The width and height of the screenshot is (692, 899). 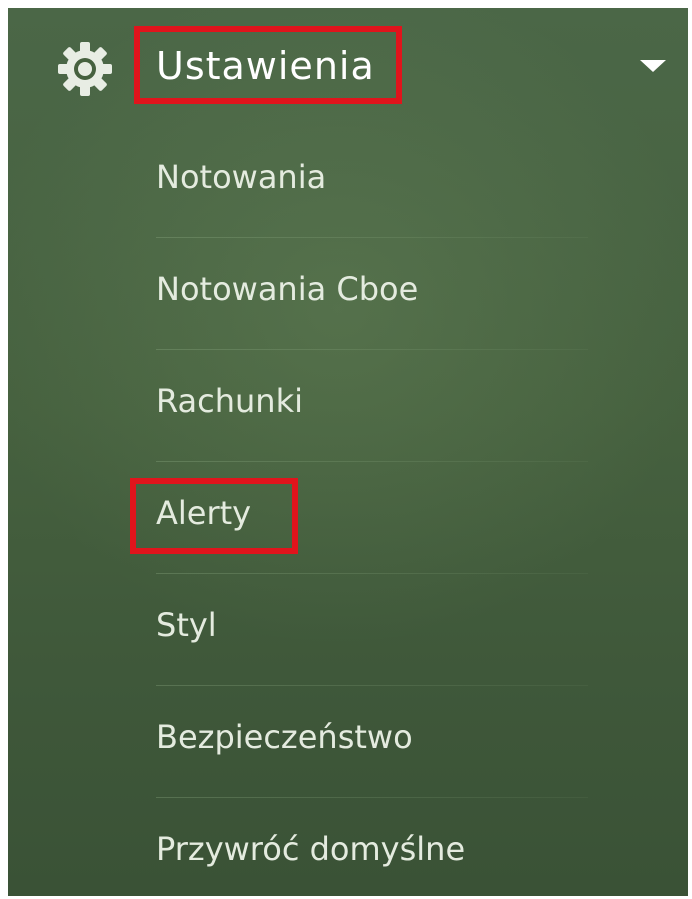 I want to click on menu-item-styl: Styl, so click(x=348, y=630).